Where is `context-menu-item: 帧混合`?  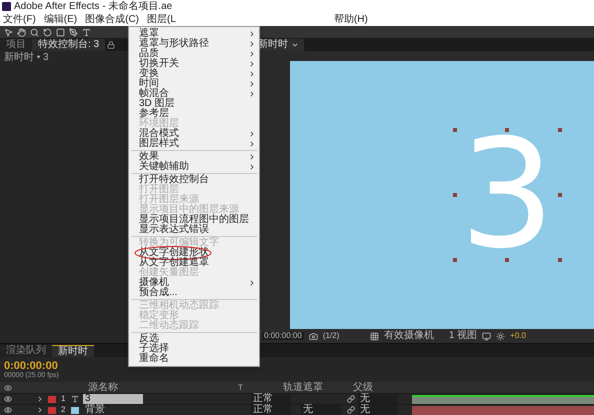 context-menu-item: 帧混合 is located at coordinates (194, 94).